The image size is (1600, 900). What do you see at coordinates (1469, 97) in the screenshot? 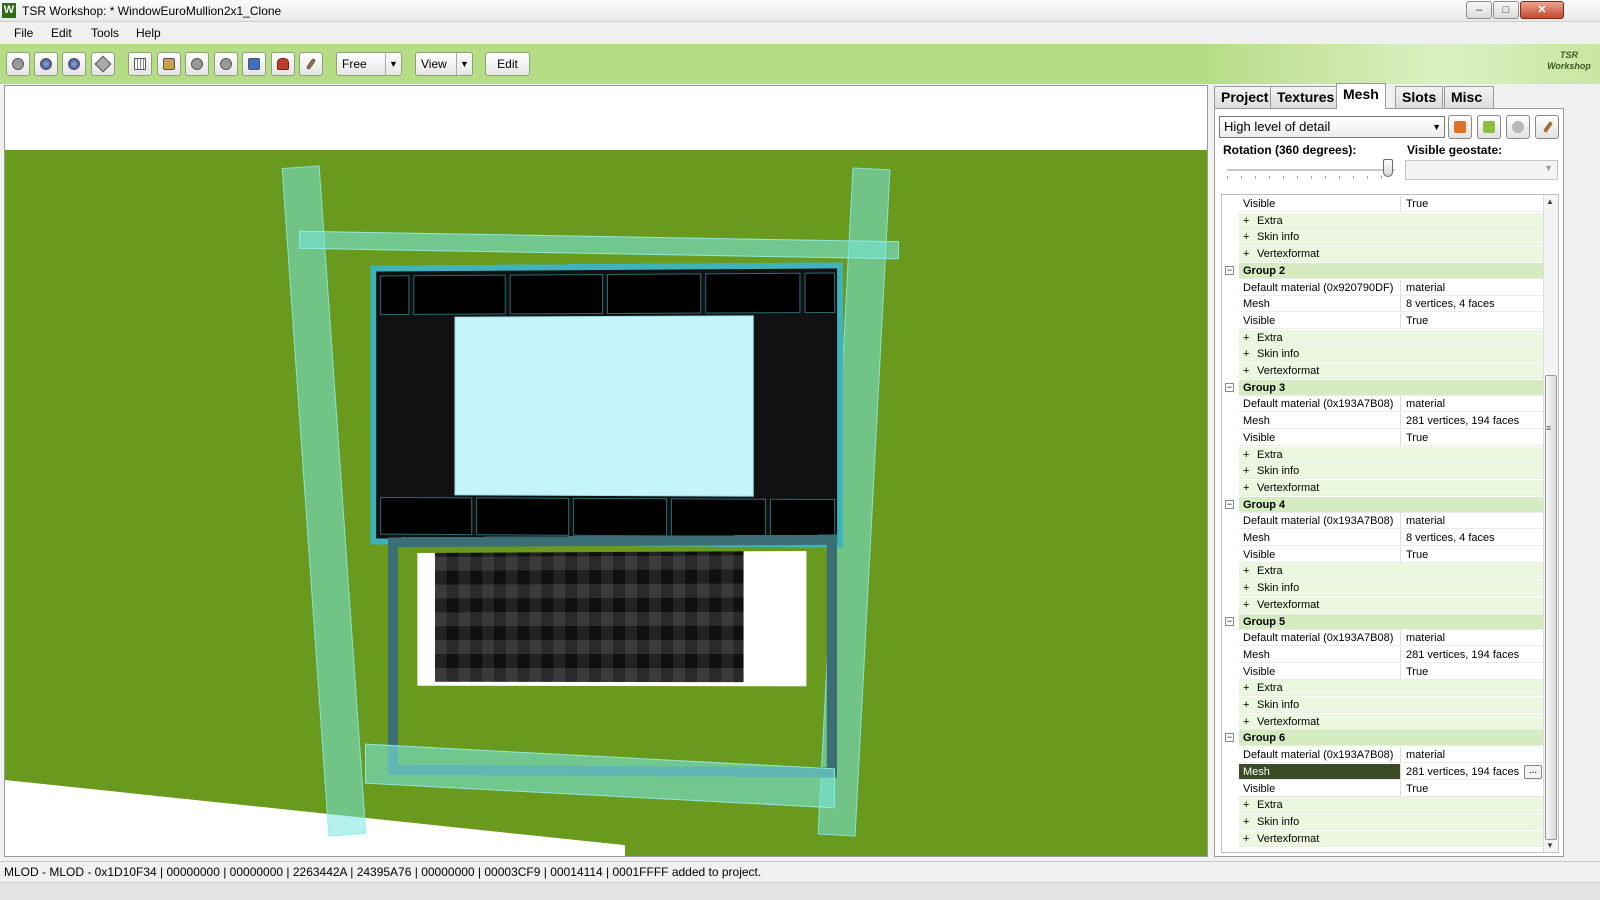
I see `tab-misc: Misc` at bounding box center [1469, 97].